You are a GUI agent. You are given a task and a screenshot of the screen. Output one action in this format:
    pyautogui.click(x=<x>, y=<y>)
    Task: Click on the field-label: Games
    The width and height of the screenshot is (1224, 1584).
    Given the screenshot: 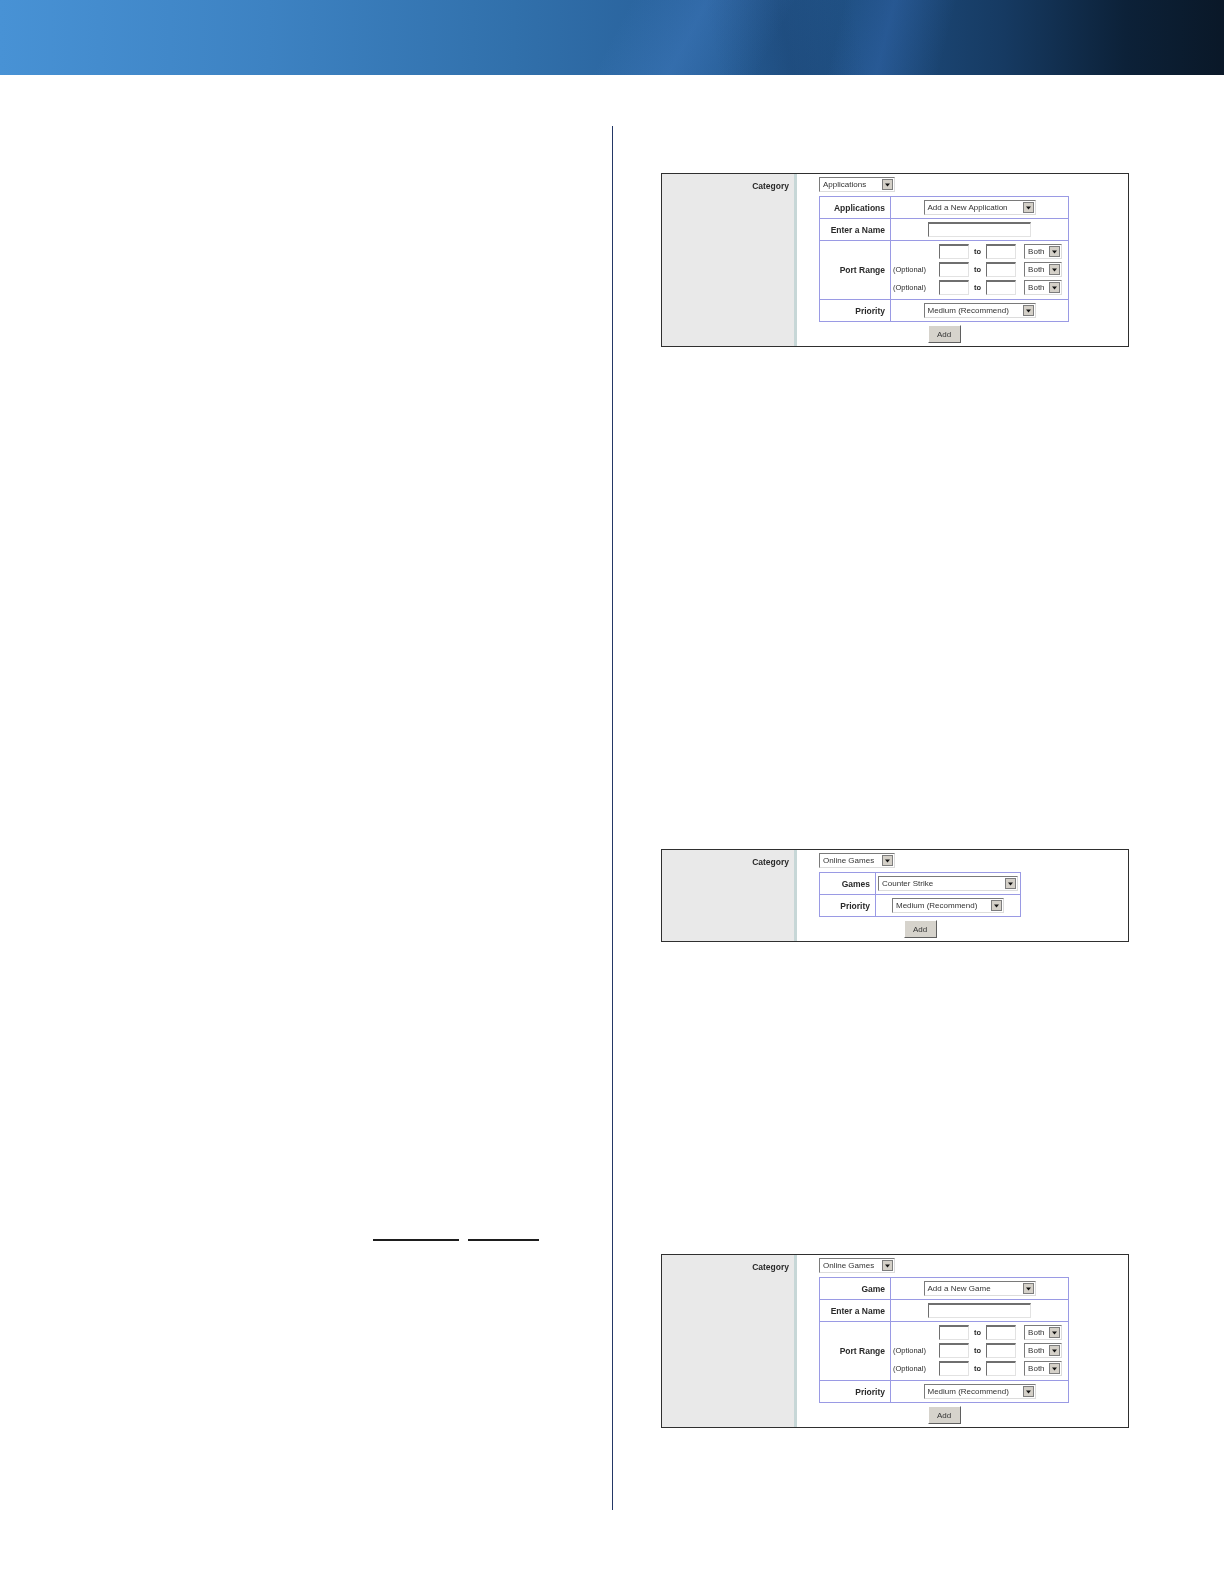 What is the action you would take?
    pyautogui.click(x=847, y=883)
    